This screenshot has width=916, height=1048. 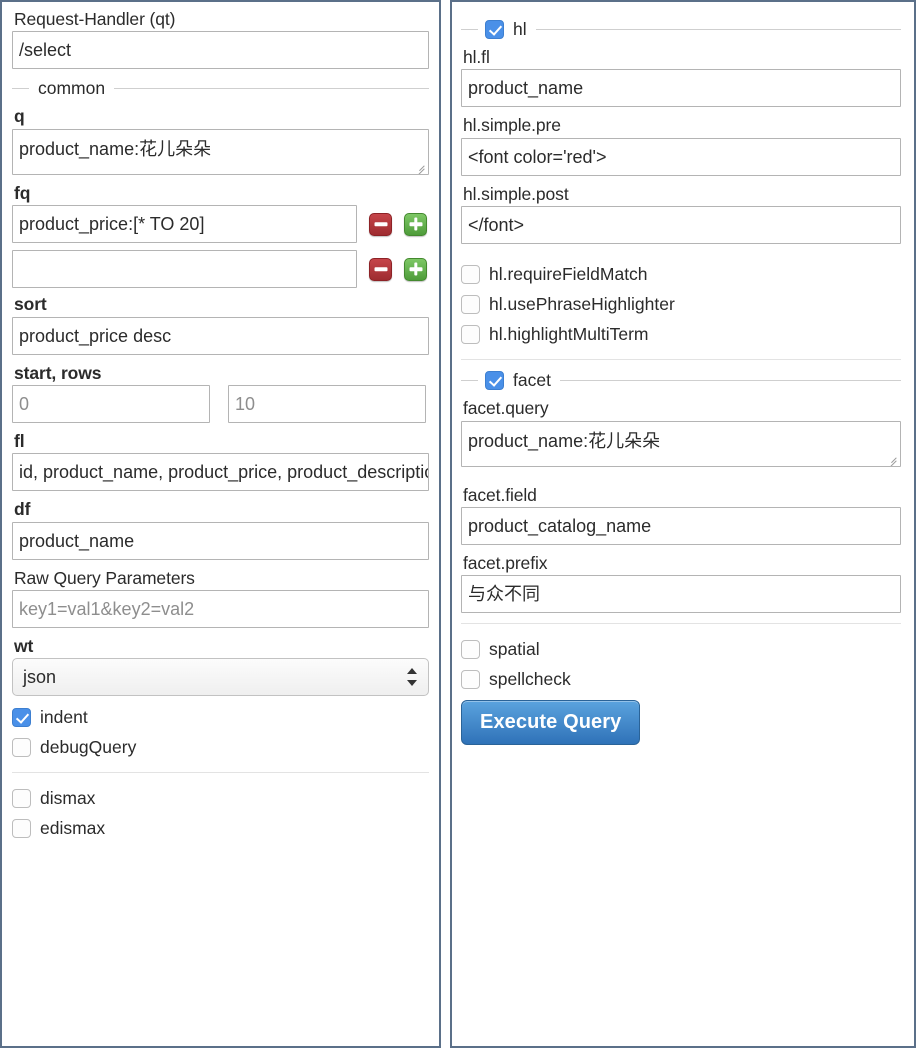 I want to click on checkbox-indent-box, so click(x=21, y=717).